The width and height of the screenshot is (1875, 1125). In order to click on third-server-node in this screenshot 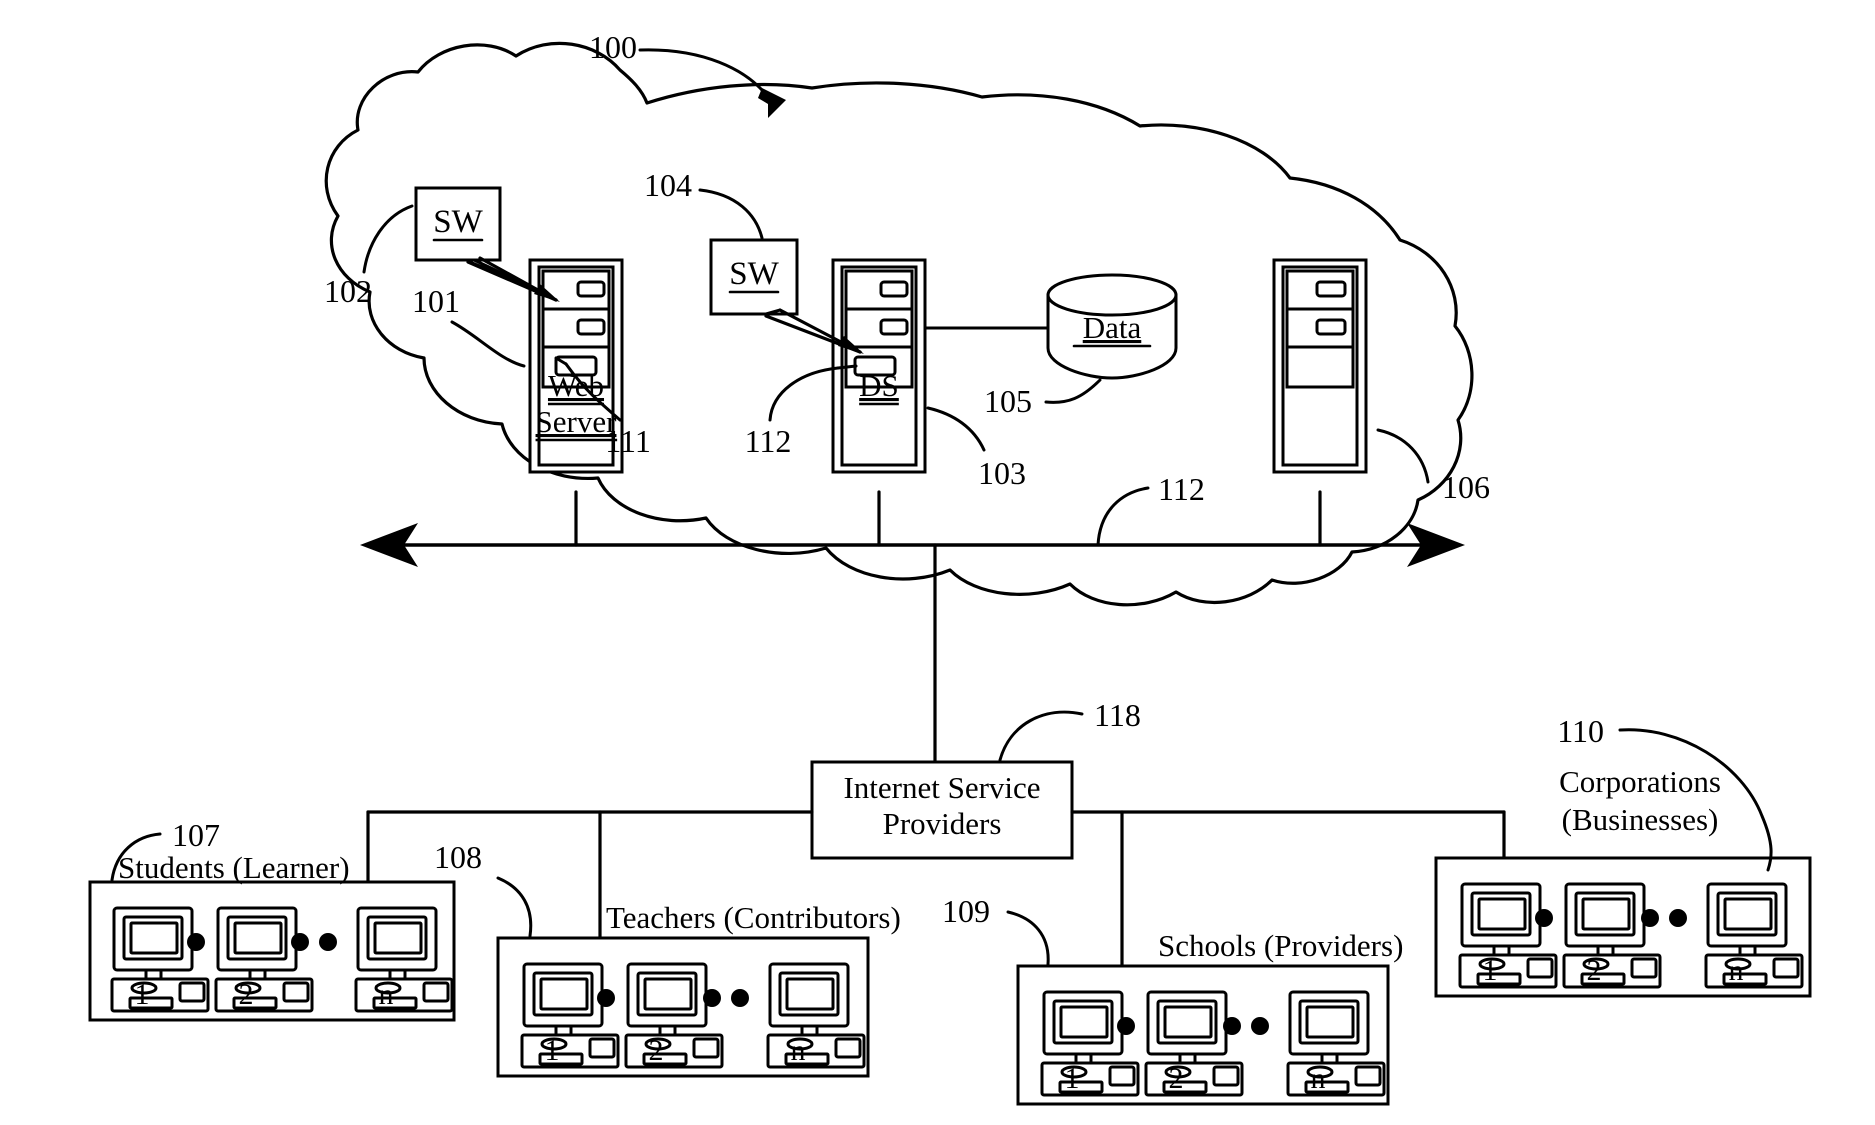, I will do `click(1320, 366)`.